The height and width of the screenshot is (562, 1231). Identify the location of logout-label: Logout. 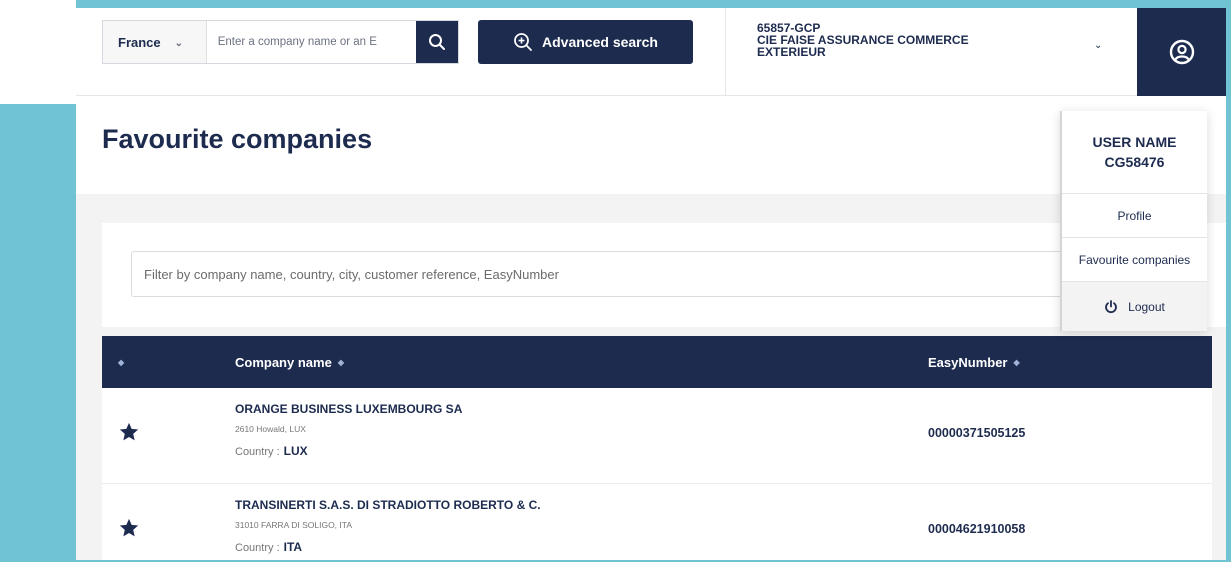
(1146, 306).